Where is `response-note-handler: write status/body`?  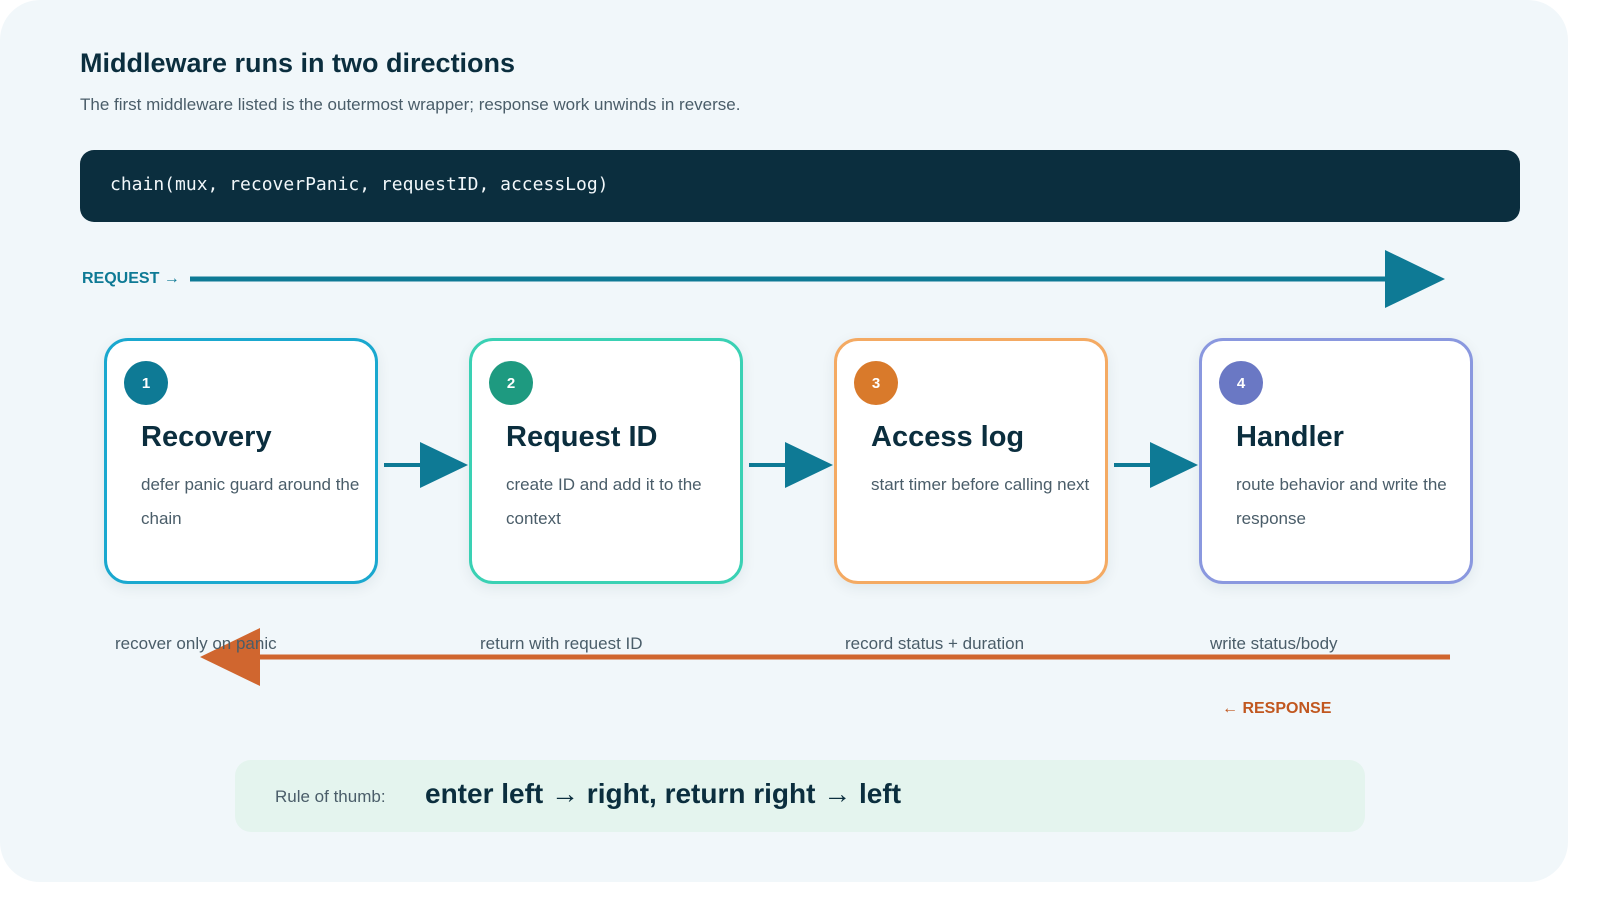 response-note-handler: write status/body is located at coordinates (1274, 643).